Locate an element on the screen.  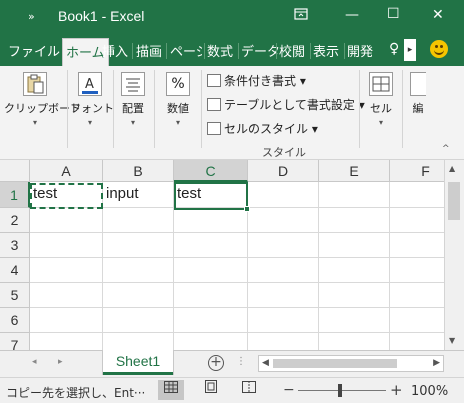
zoom-in-button: + is located at coordinates (396, 390).